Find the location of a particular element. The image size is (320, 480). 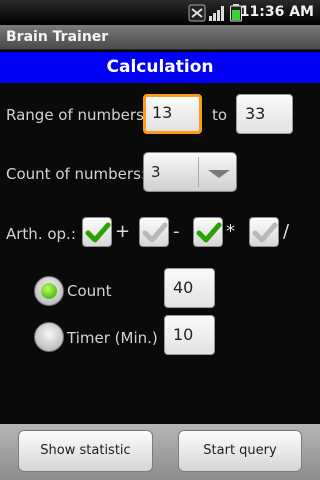

signal-icon is located at coordinates (216, 13).